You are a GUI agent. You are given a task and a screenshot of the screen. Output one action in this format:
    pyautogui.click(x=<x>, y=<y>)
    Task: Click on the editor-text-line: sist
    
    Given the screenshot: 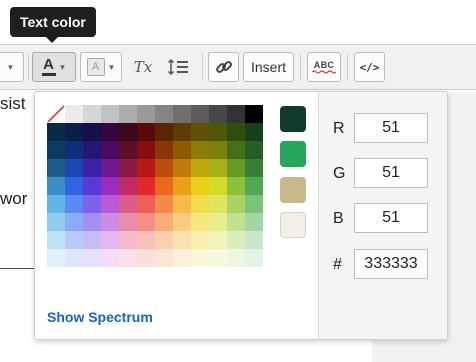 What is the action you would take?
    pyautogui.click(x=13, y=104)
    